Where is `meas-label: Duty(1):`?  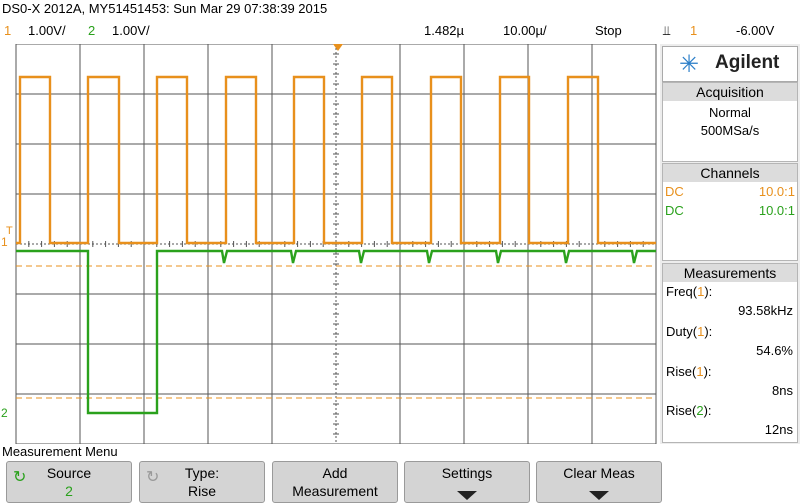 meas-label: Duty(1): is located at coordinates (689, 331).